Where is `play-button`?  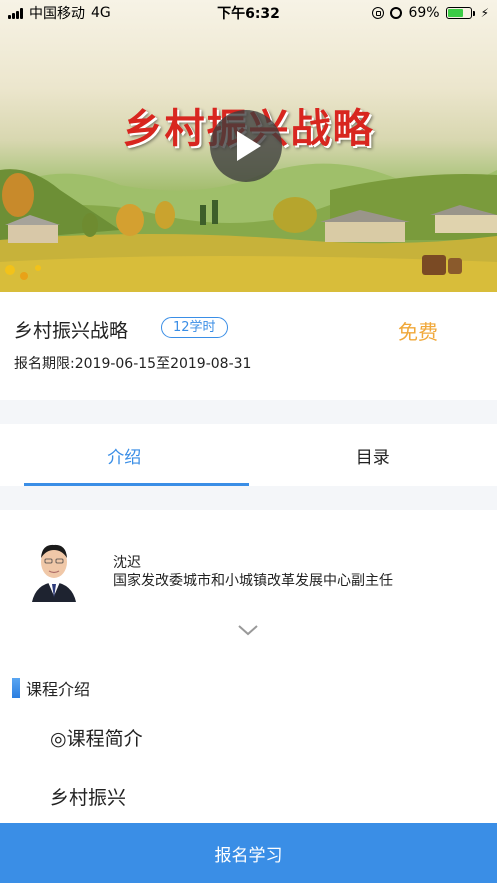
play-button is located at coordinates (246, 146).